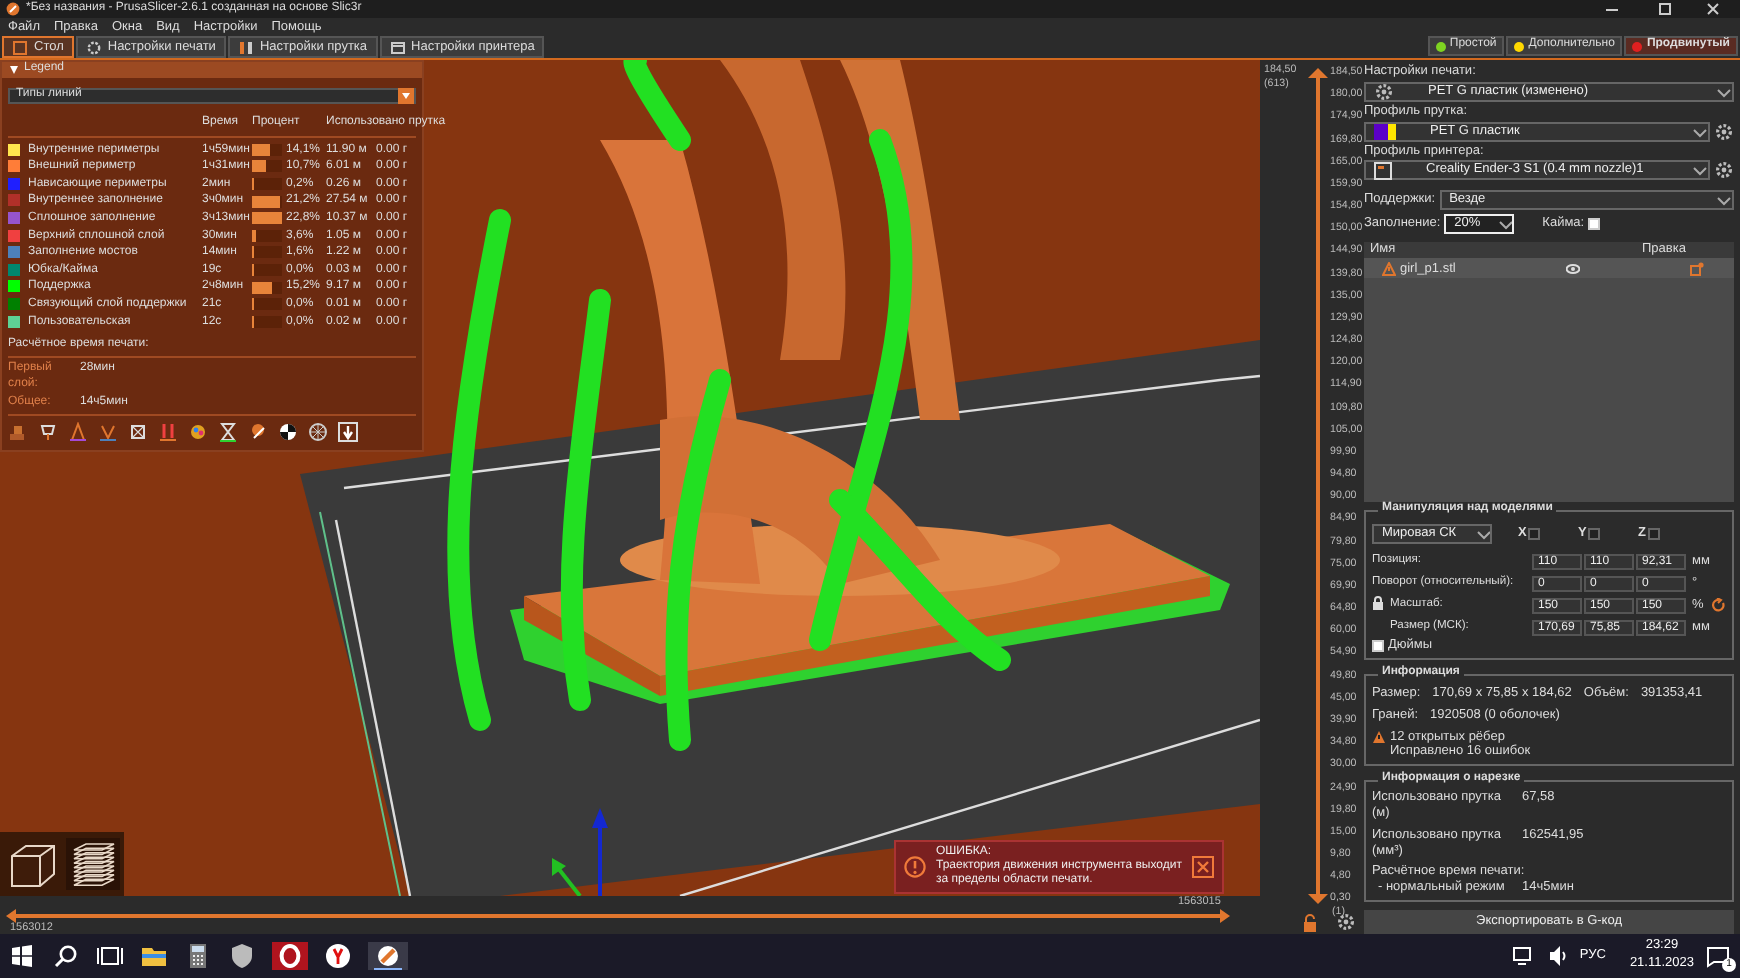 The image size is (1740, 978). What do you see at coordinates (22, 956) in the screenshot?
I see `windows-icon` at bounding box center [22, 956].